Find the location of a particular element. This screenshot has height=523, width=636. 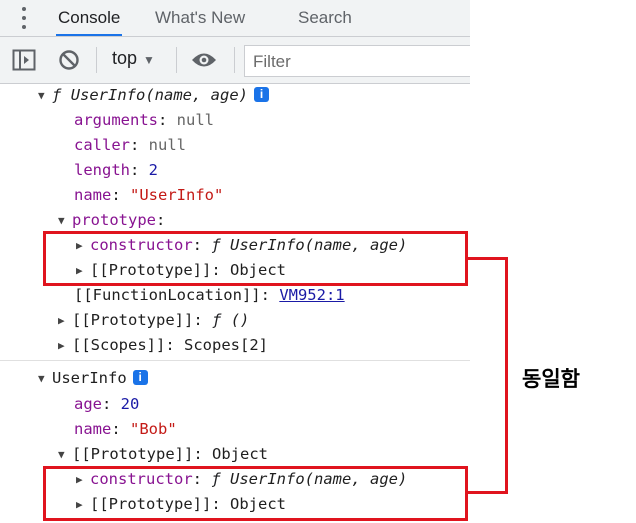

prototype-row: ▼ prototype: is located at coordinates (111, 220).